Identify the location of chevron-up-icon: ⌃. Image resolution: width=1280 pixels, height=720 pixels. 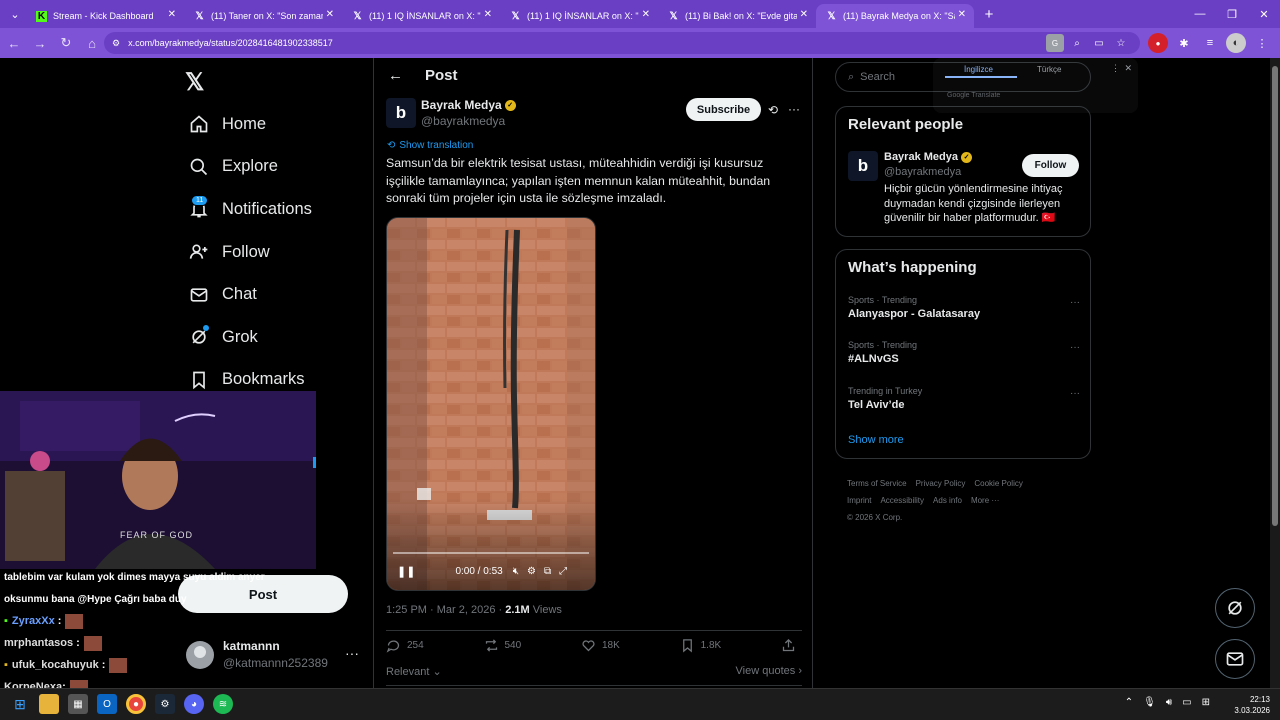
(1129, 702).